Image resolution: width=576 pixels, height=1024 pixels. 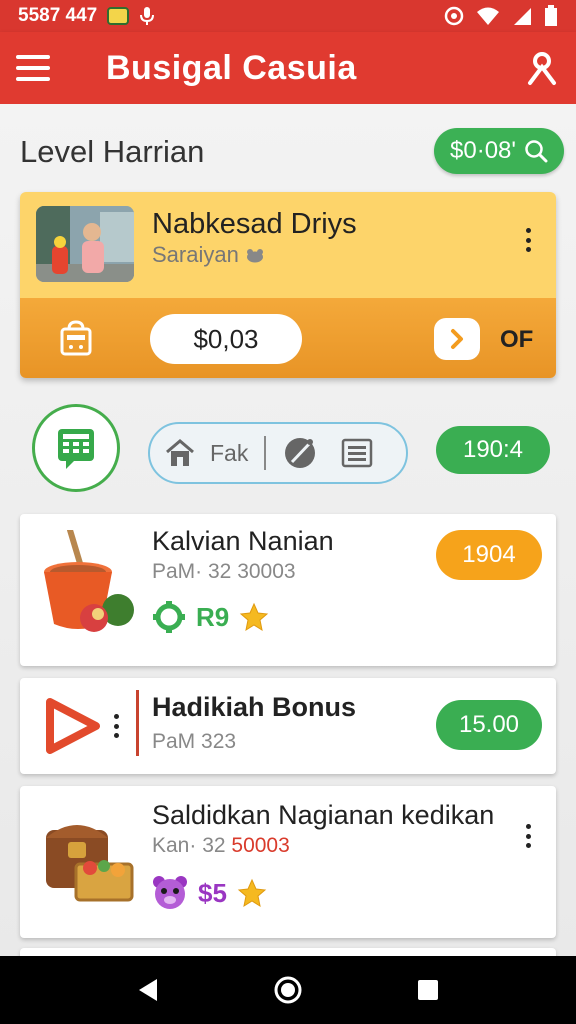 I want to click on compass-icon, so click(x=300, y=453).